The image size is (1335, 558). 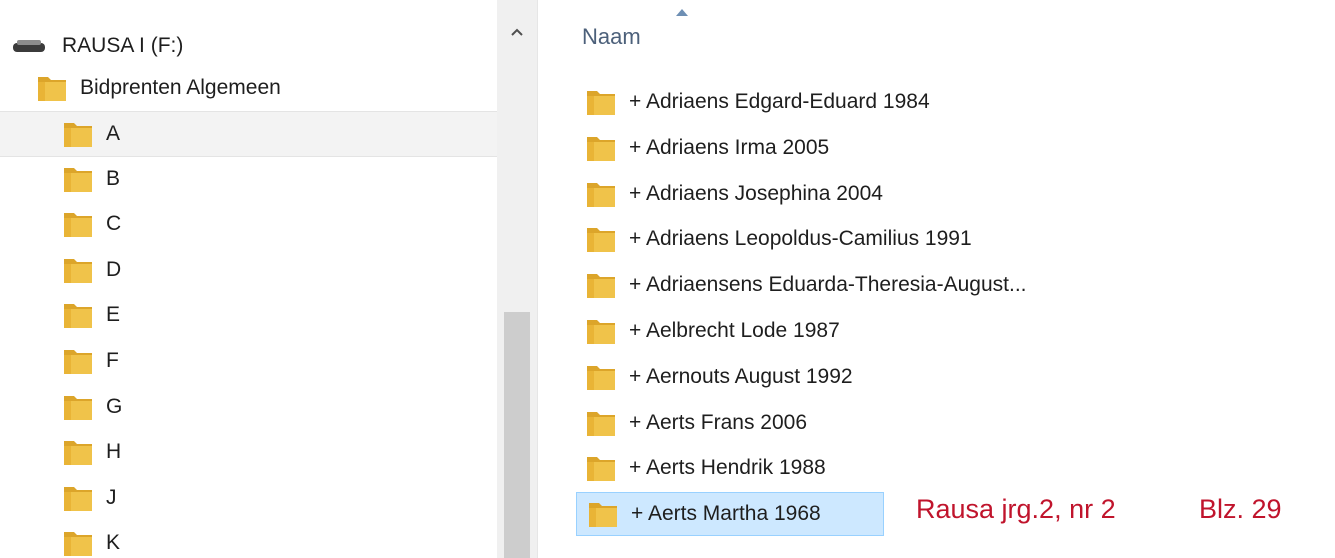 I want to click on file-name: + Adriaens Irma 2005, so click(x=729, y=147).